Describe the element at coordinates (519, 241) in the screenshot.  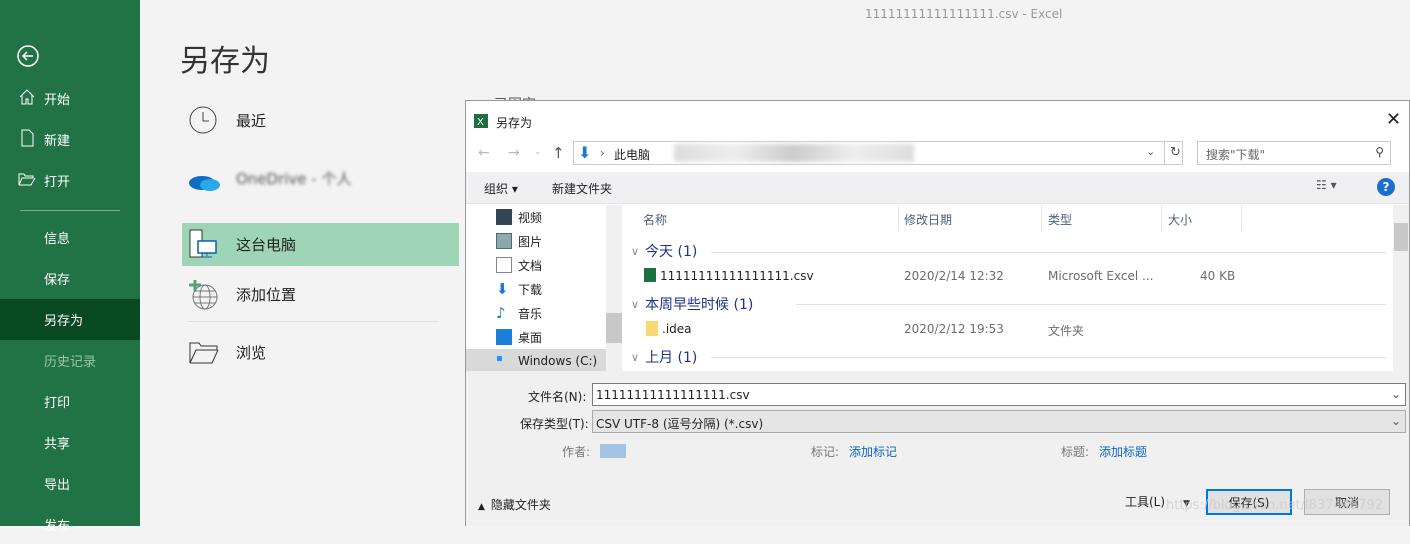
I see `nav-pictures: 图片` at that location.